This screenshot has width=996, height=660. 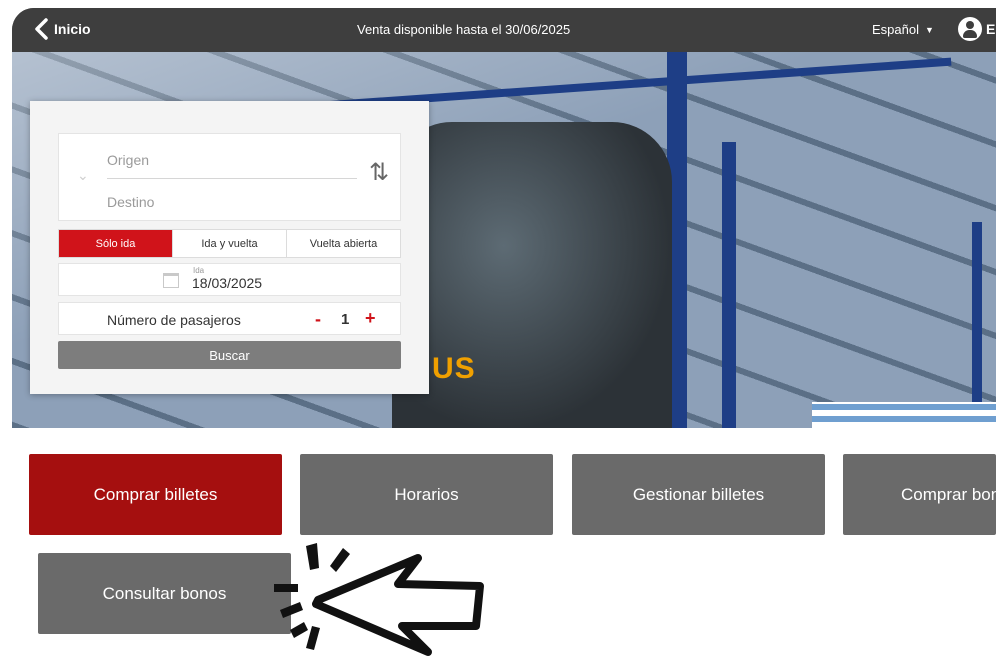 What do you see at coordinates (174, 320) in the screenshot?
I see `passengers-label: Número de pasajeros` at bounding box center [174, 320].